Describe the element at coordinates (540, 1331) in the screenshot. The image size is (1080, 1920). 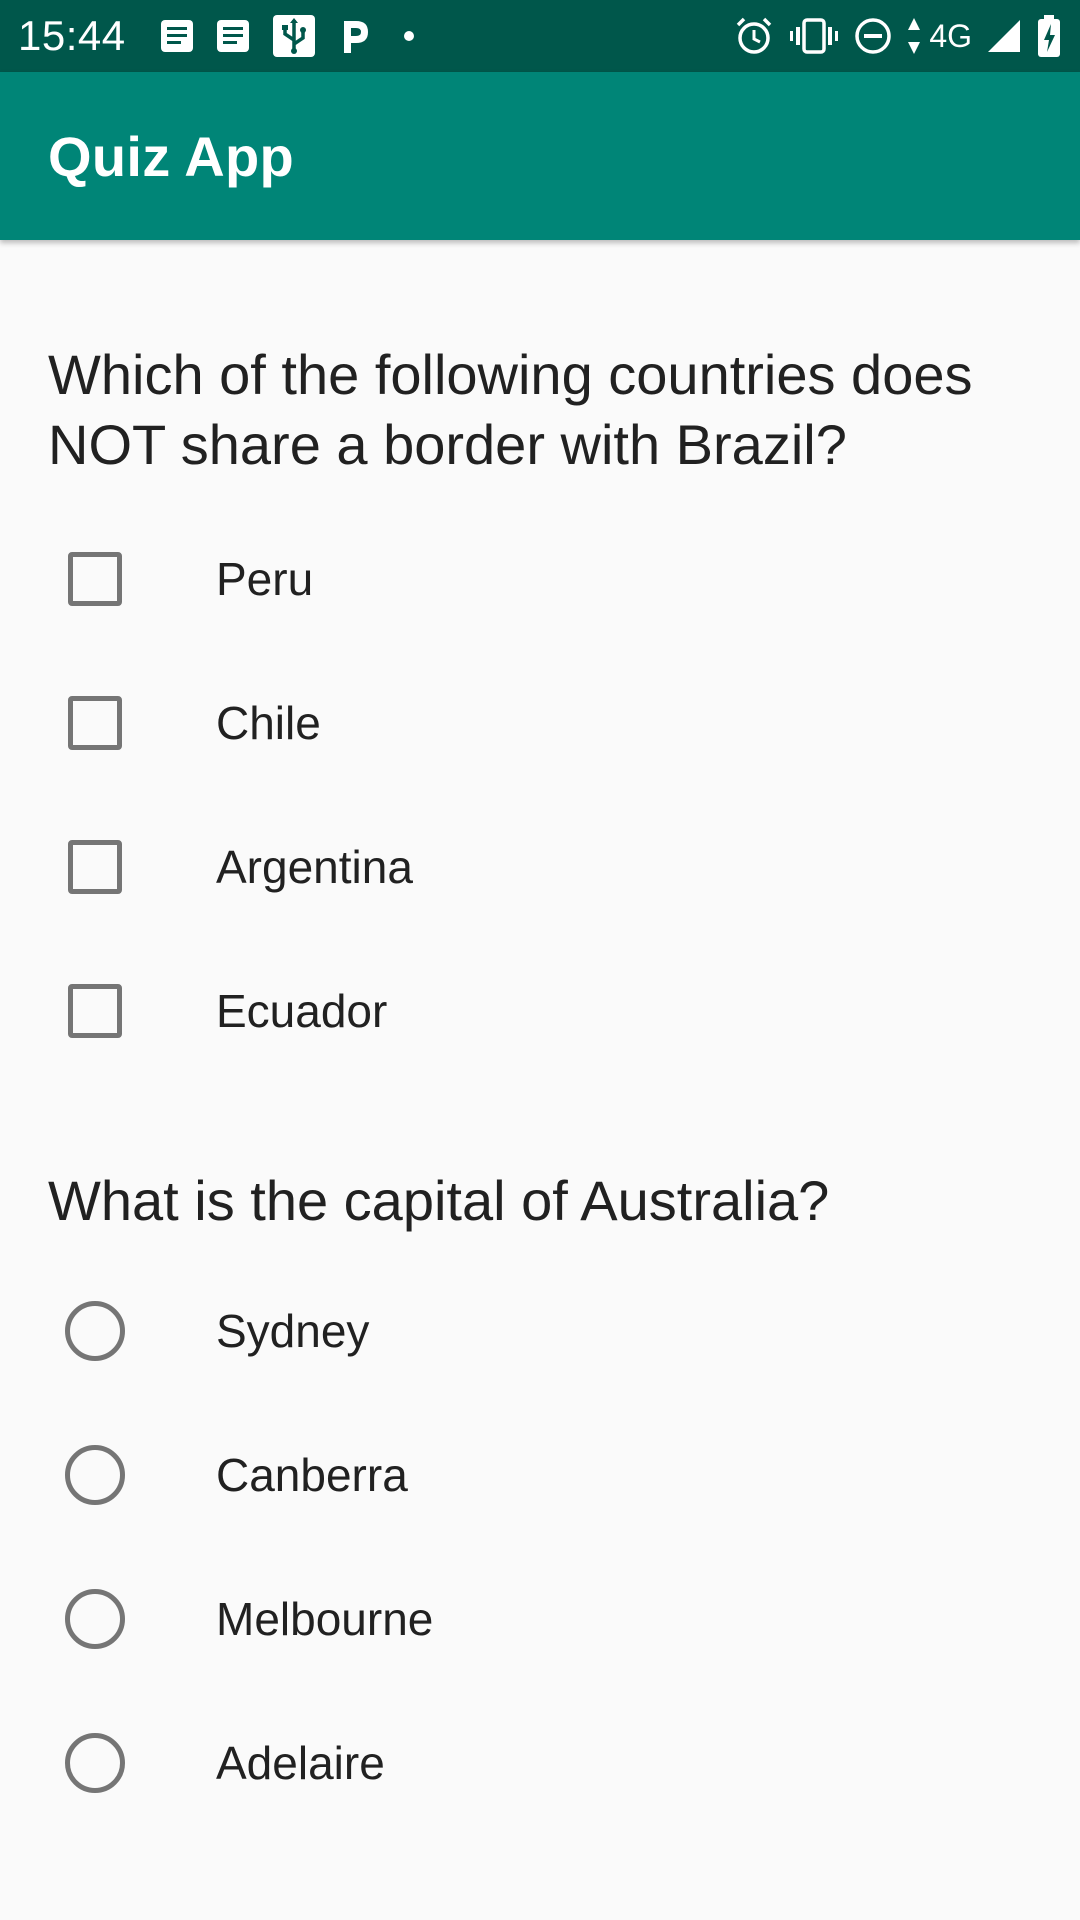
I see `radio-option-sydney: Sydney` at that location.